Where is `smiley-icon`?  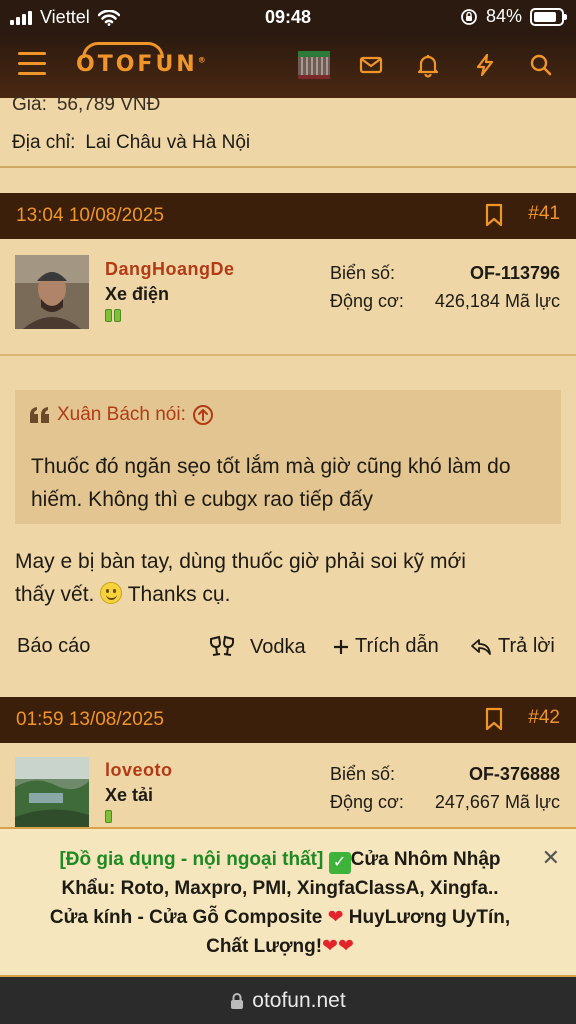 smiley-icon is located at coordinates (111, 593).